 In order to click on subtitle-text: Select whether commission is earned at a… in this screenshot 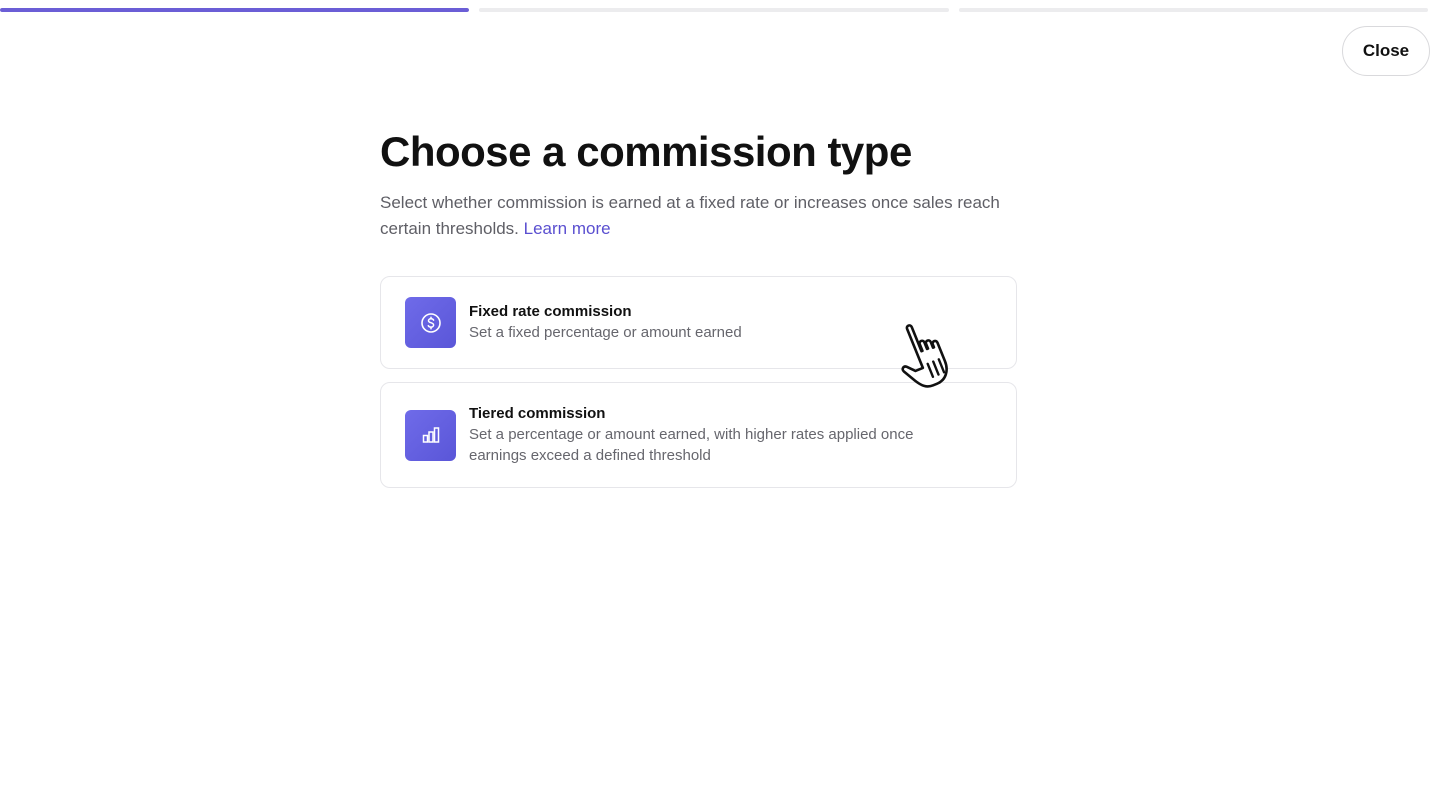, I will do `click(690, 215)`.